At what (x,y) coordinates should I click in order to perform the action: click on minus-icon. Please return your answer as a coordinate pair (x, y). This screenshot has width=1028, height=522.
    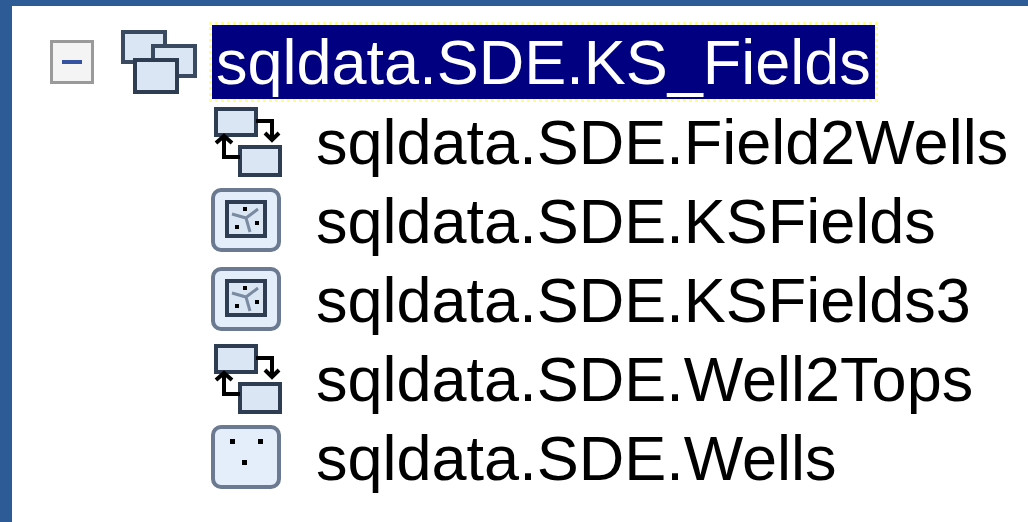
    Looking at the image, I should click on (72, 62).